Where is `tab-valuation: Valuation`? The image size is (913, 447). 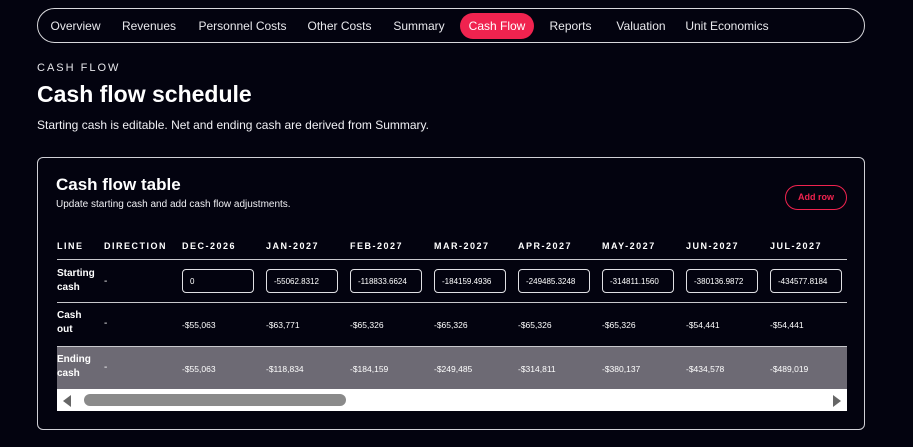 tab-valuation: Valuation is located at coordinates (641, 26).